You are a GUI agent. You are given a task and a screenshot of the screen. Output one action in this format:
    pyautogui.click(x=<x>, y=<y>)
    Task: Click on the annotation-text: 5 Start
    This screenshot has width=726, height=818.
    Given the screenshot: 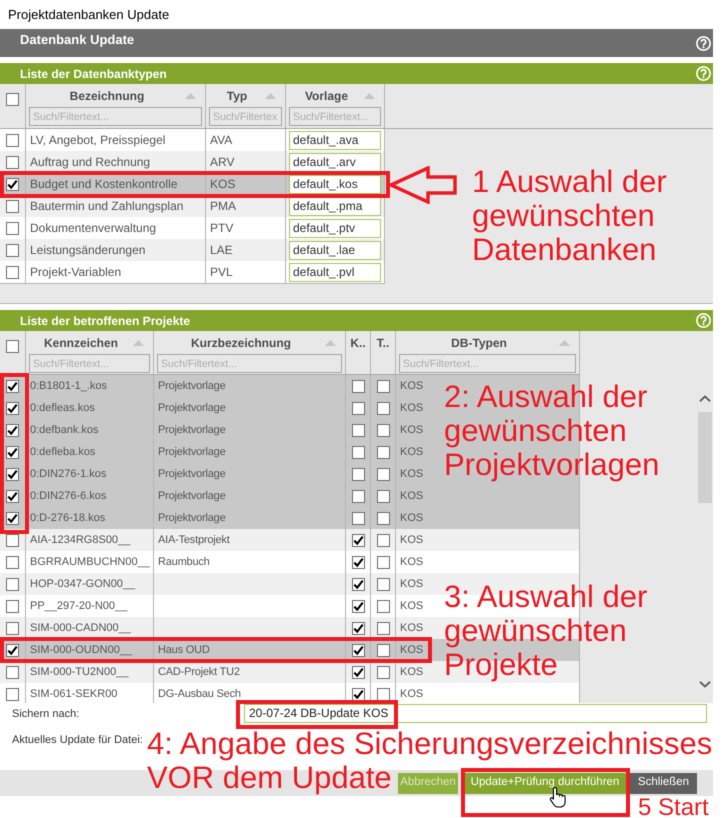 What is the action you would take?
    pyautogui.click(x=673, y=807)
    